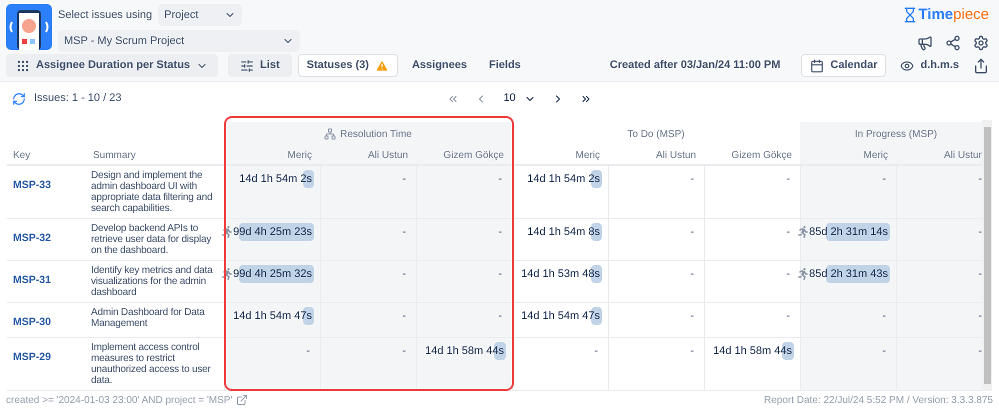  What do you see at coordinates (32, 280) in the screenshot?
I see `issue-link: MSP-31` at bounding box center [32, 280].